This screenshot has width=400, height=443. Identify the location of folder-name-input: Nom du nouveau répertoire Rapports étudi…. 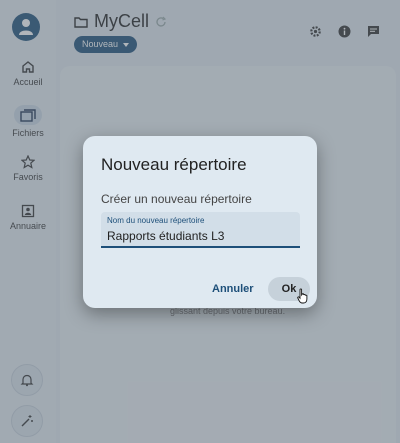
(200, 230).